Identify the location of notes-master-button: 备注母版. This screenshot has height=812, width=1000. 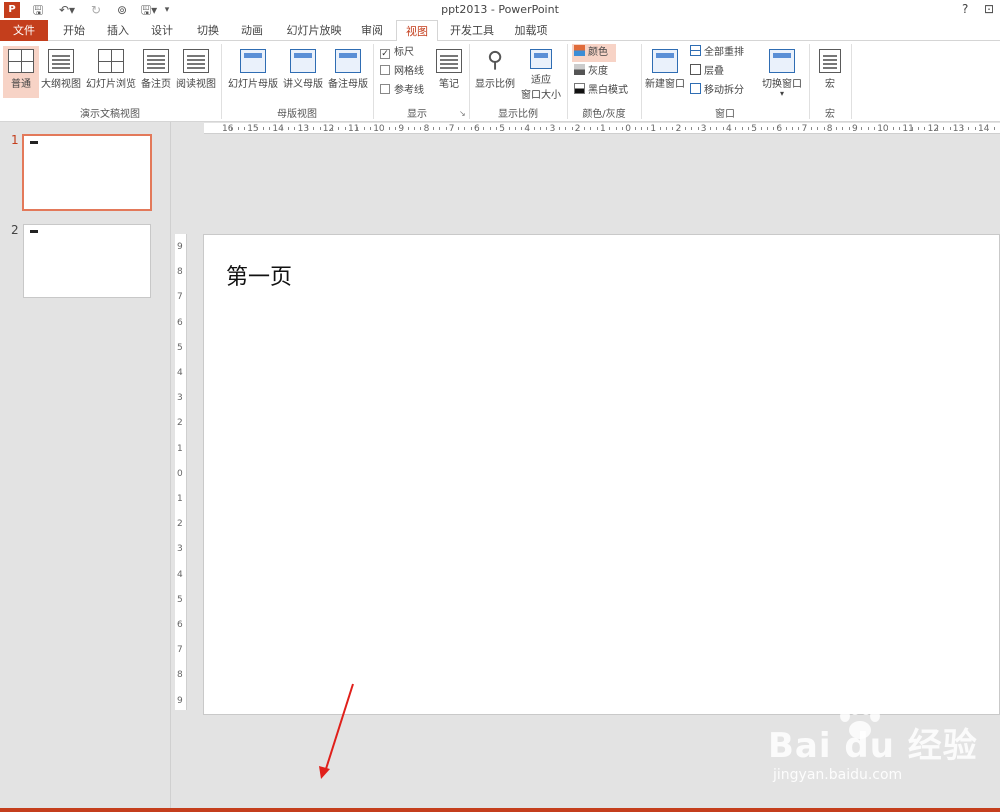
(348, 72).